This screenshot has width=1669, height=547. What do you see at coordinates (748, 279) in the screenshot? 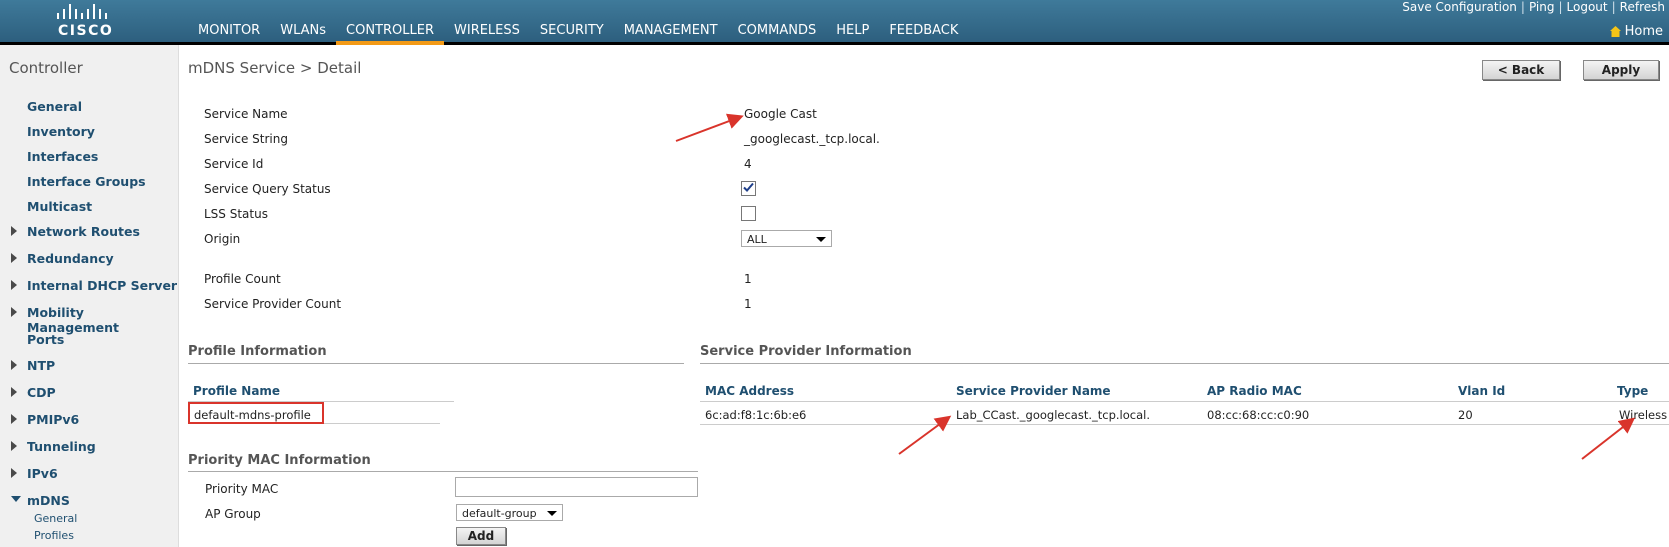
I see `profile-count-value: 1` at bounding box center [748, 279].